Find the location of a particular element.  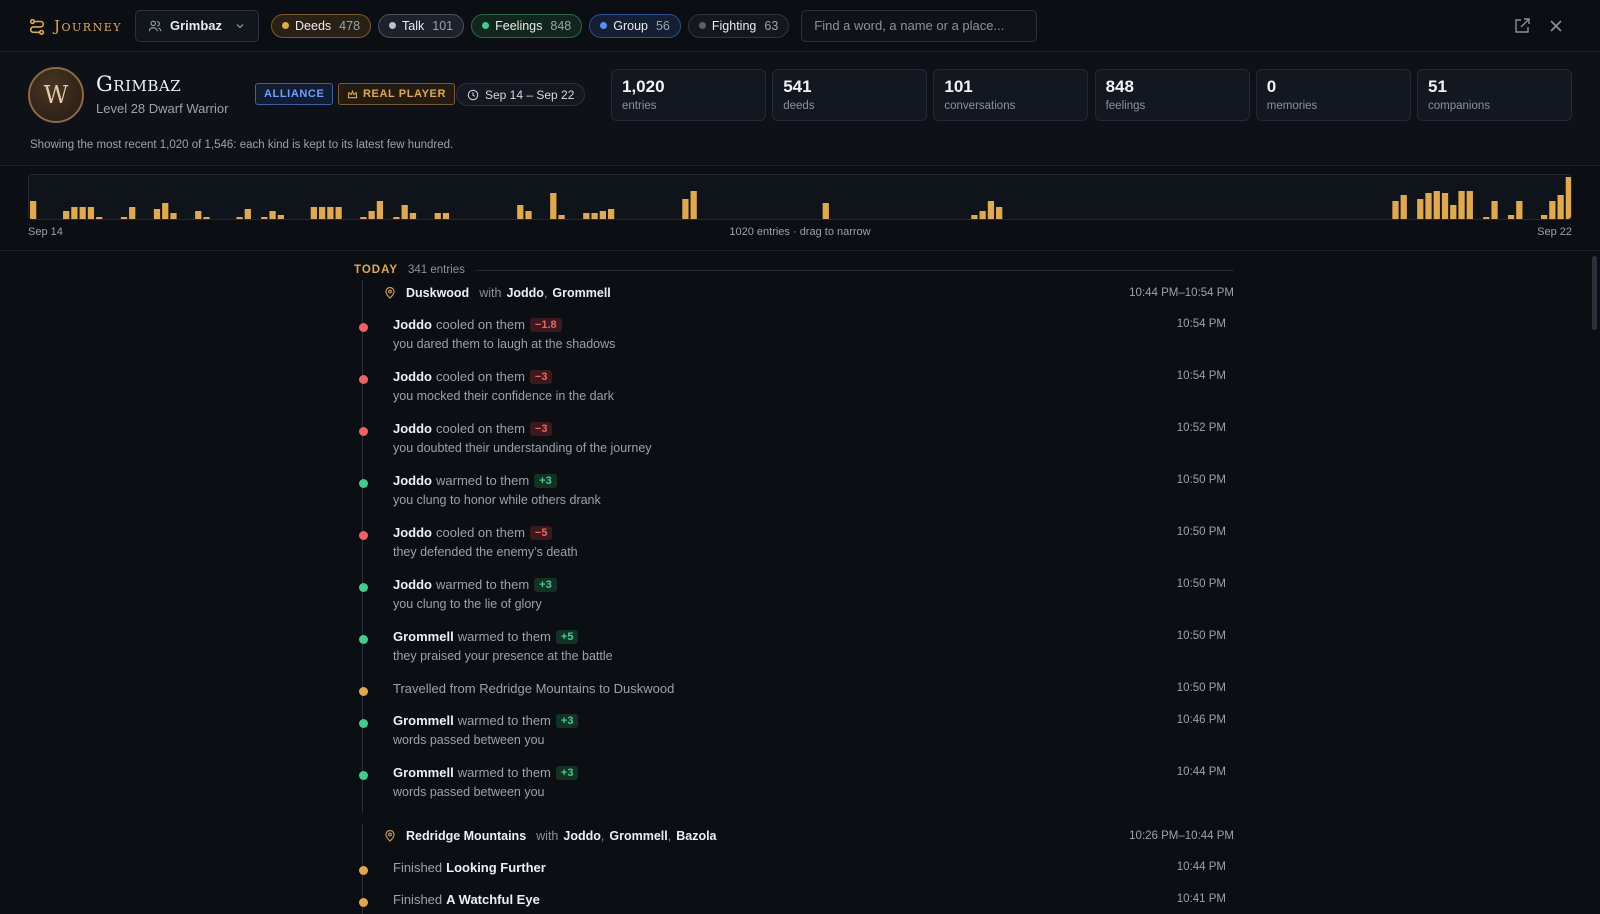

character-name: Grimbaz is located at coordinates (196, 25).